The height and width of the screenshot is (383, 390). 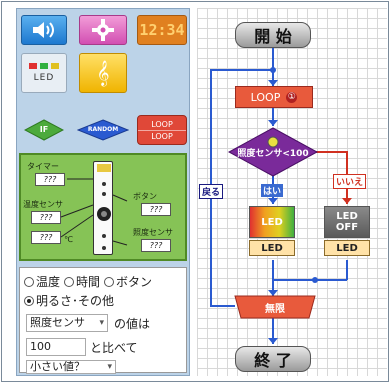 What do you see at coordinates (350, 181) in the screenshot?
I see `no-branch-label: いいえ` at bounding box center [350, 181].